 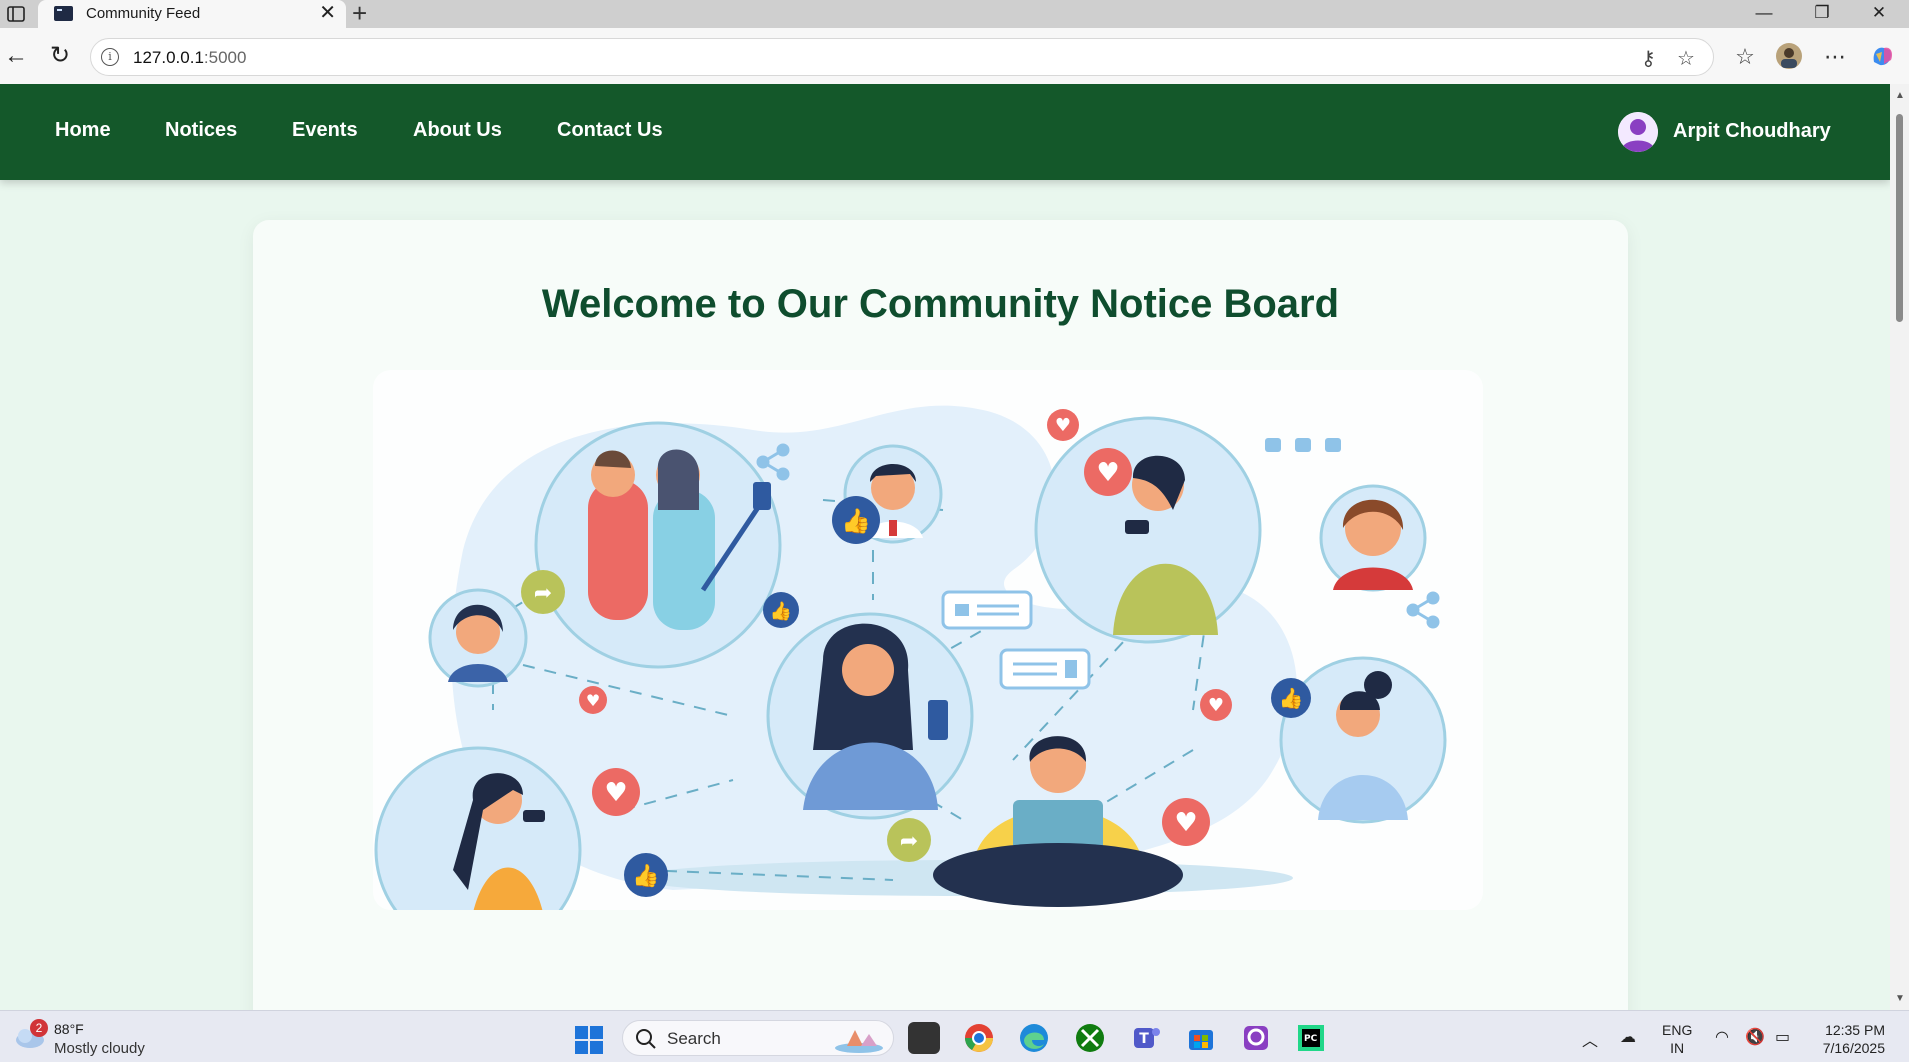 What do you see at coordinates (1879, 14) in the screenshot?
I see `window-close-icon: ✕` at bounding box center [1879, 14].